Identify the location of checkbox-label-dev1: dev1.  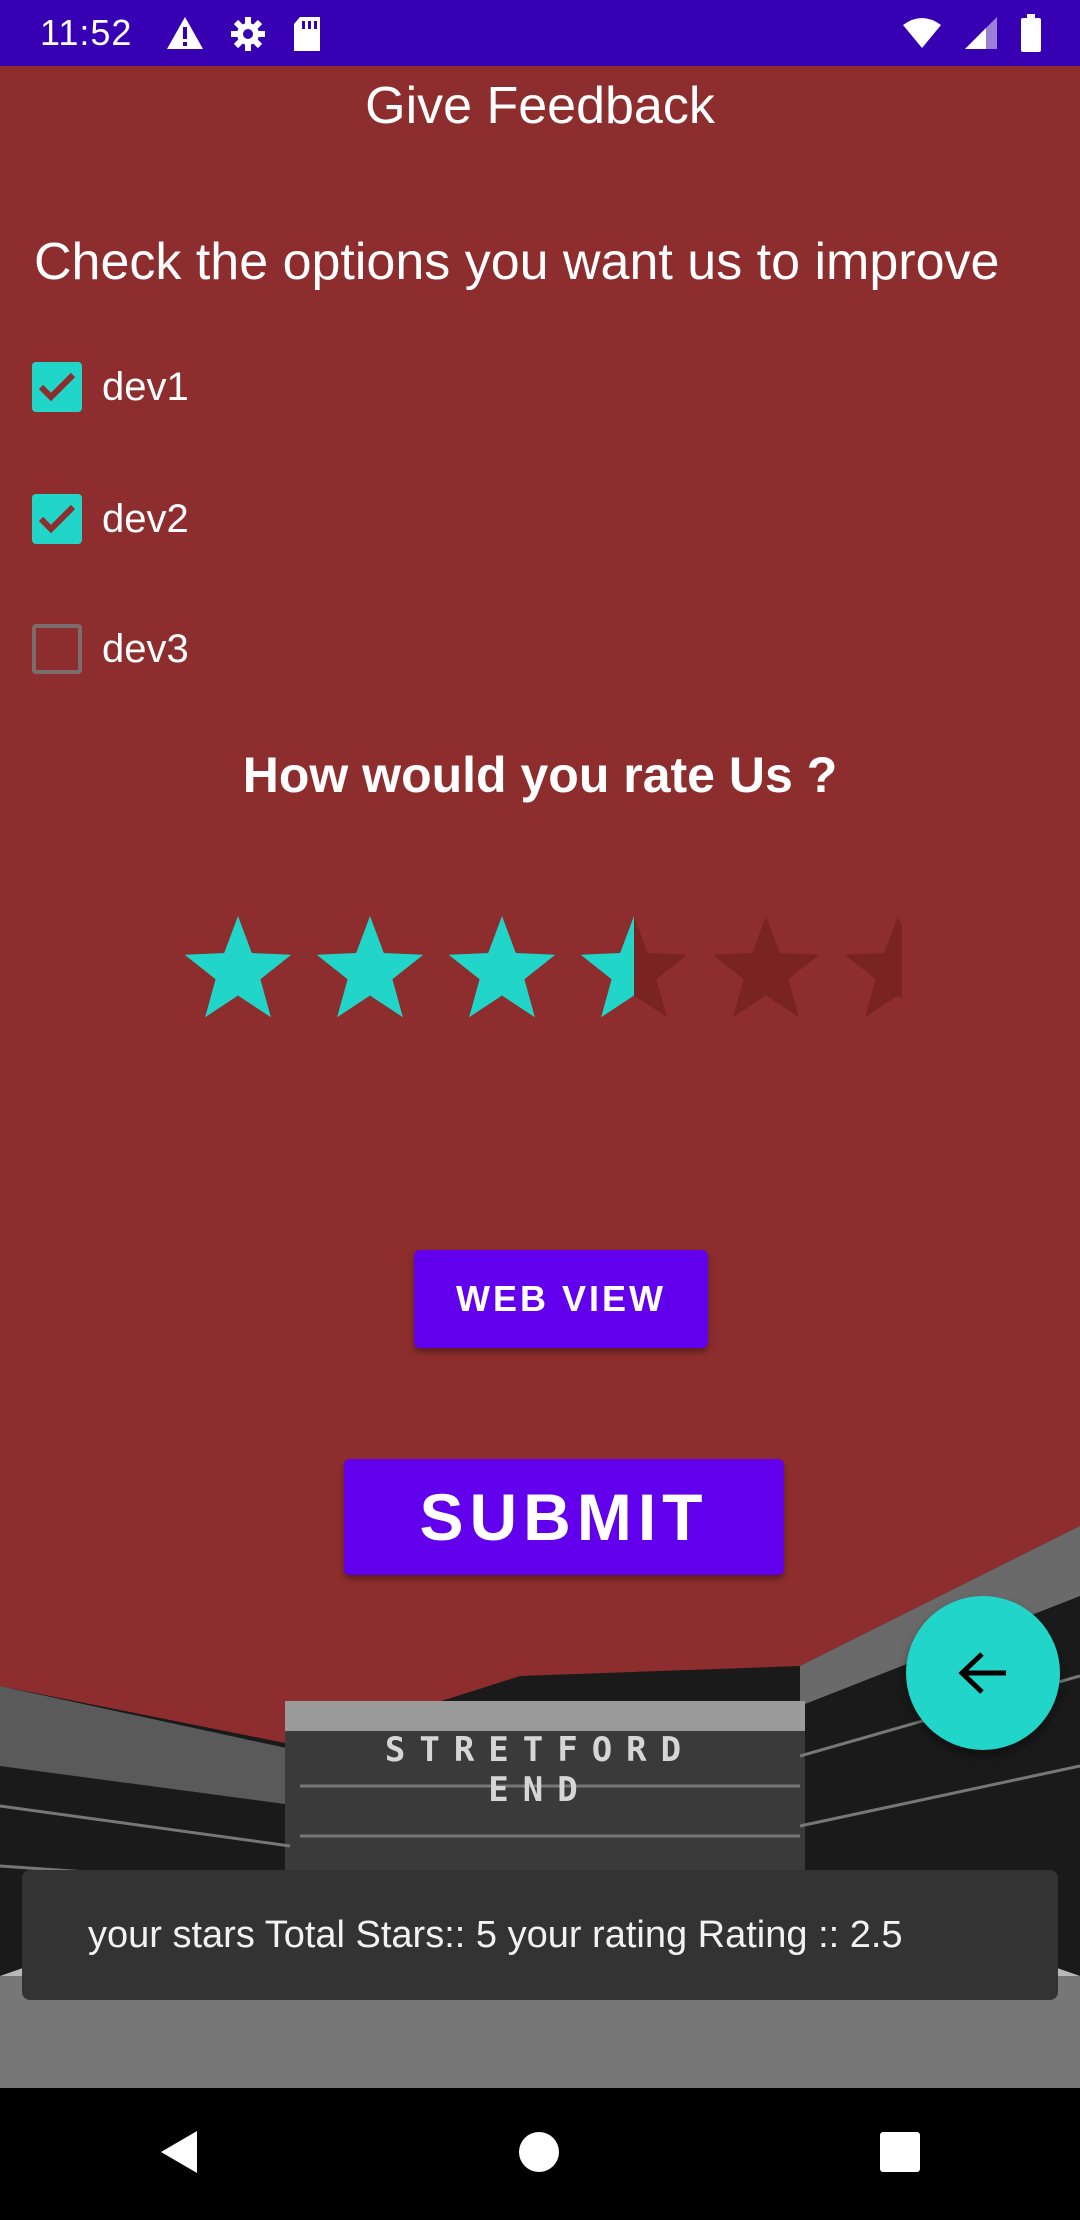
(145, 386).